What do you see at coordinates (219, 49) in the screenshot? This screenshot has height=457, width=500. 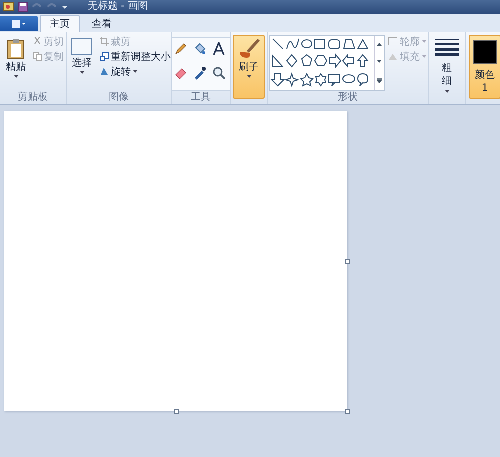 I see `text-tool-icon` at bounding box center [219, 49].